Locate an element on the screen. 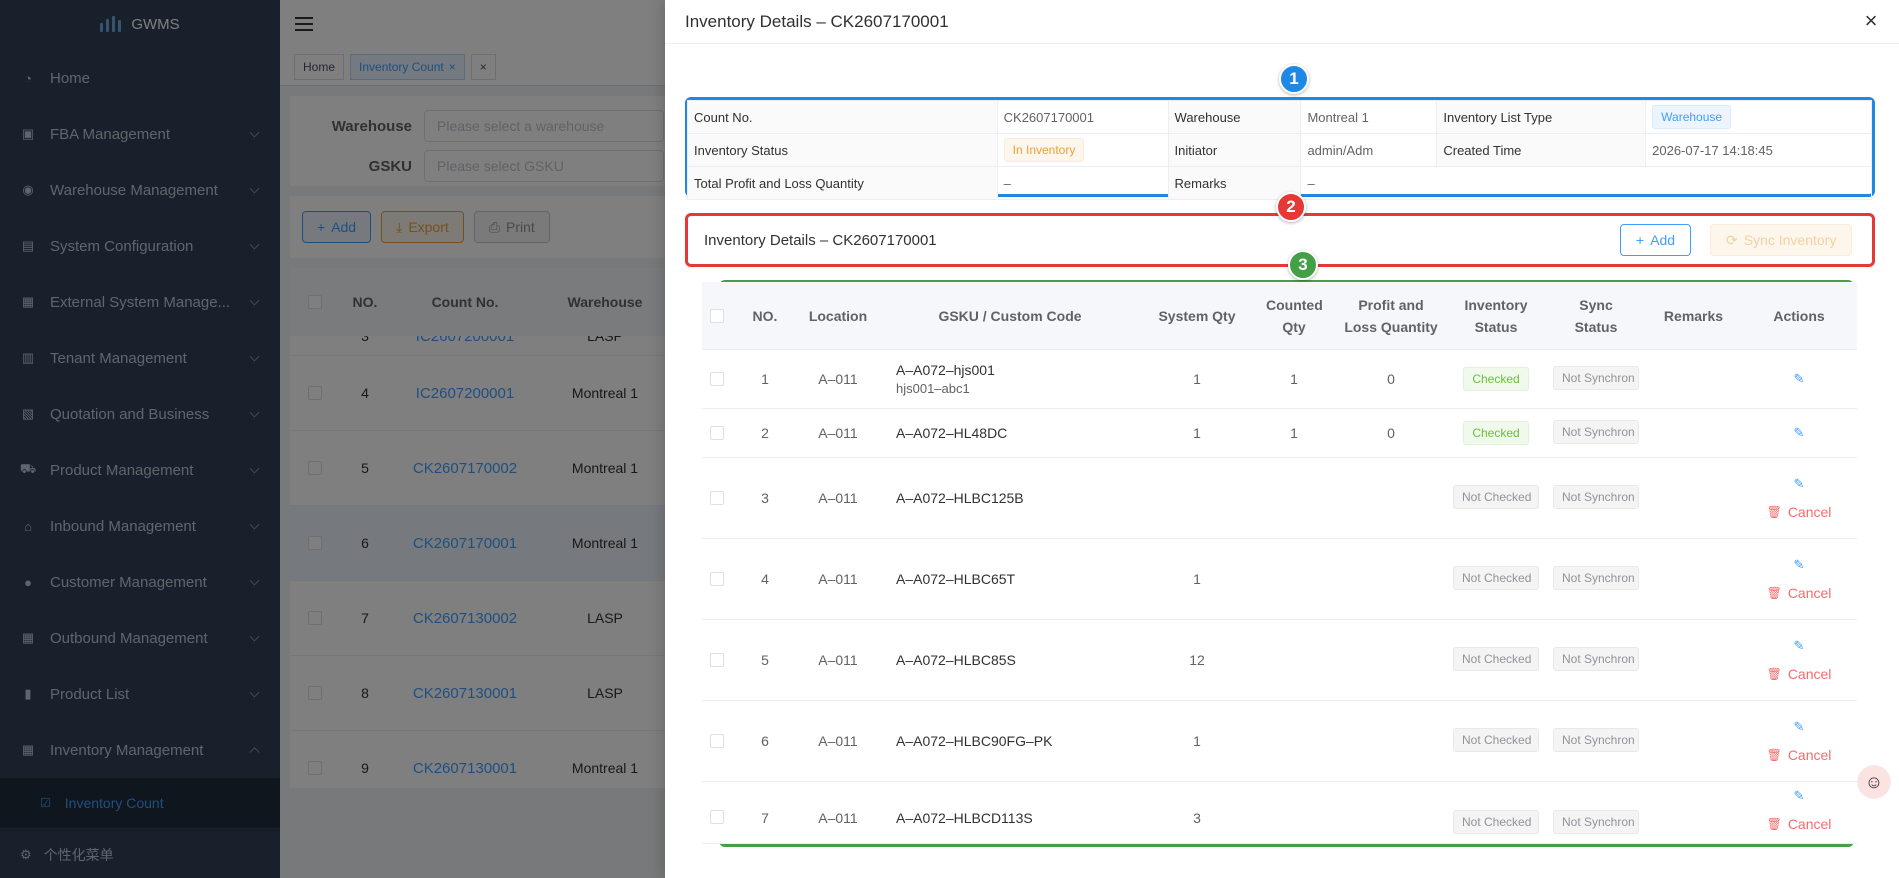 This screenshot has height=878, width=1899. select-all-checkbox is located at coordinates (717, 315).